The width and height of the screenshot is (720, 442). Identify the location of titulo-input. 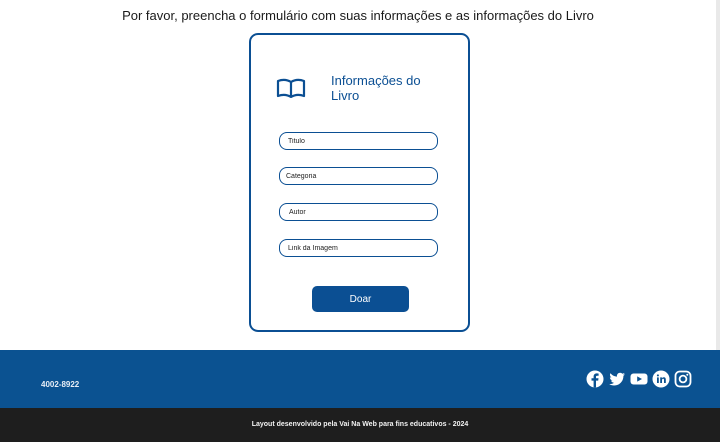
(358, 141).